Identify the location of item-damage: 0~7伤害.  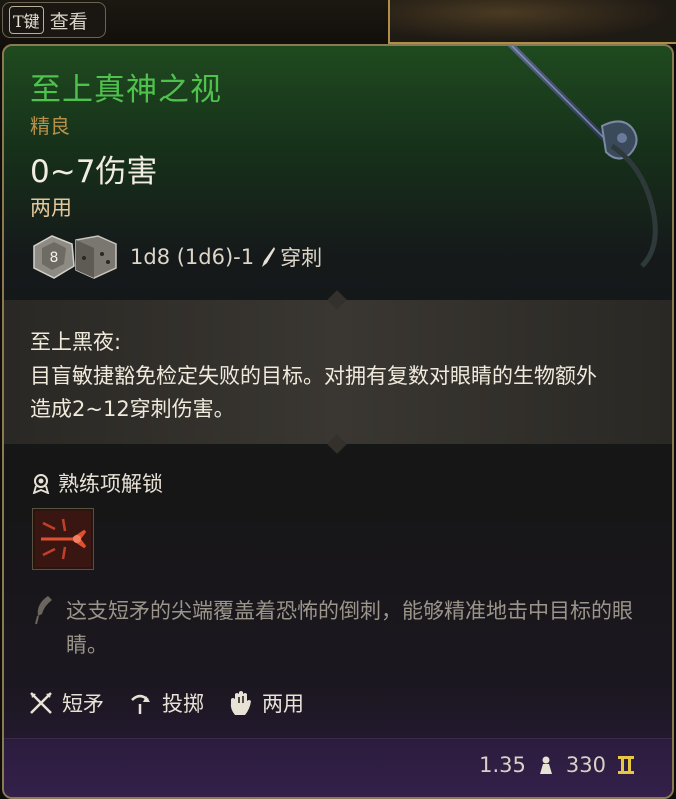
(94, 172).